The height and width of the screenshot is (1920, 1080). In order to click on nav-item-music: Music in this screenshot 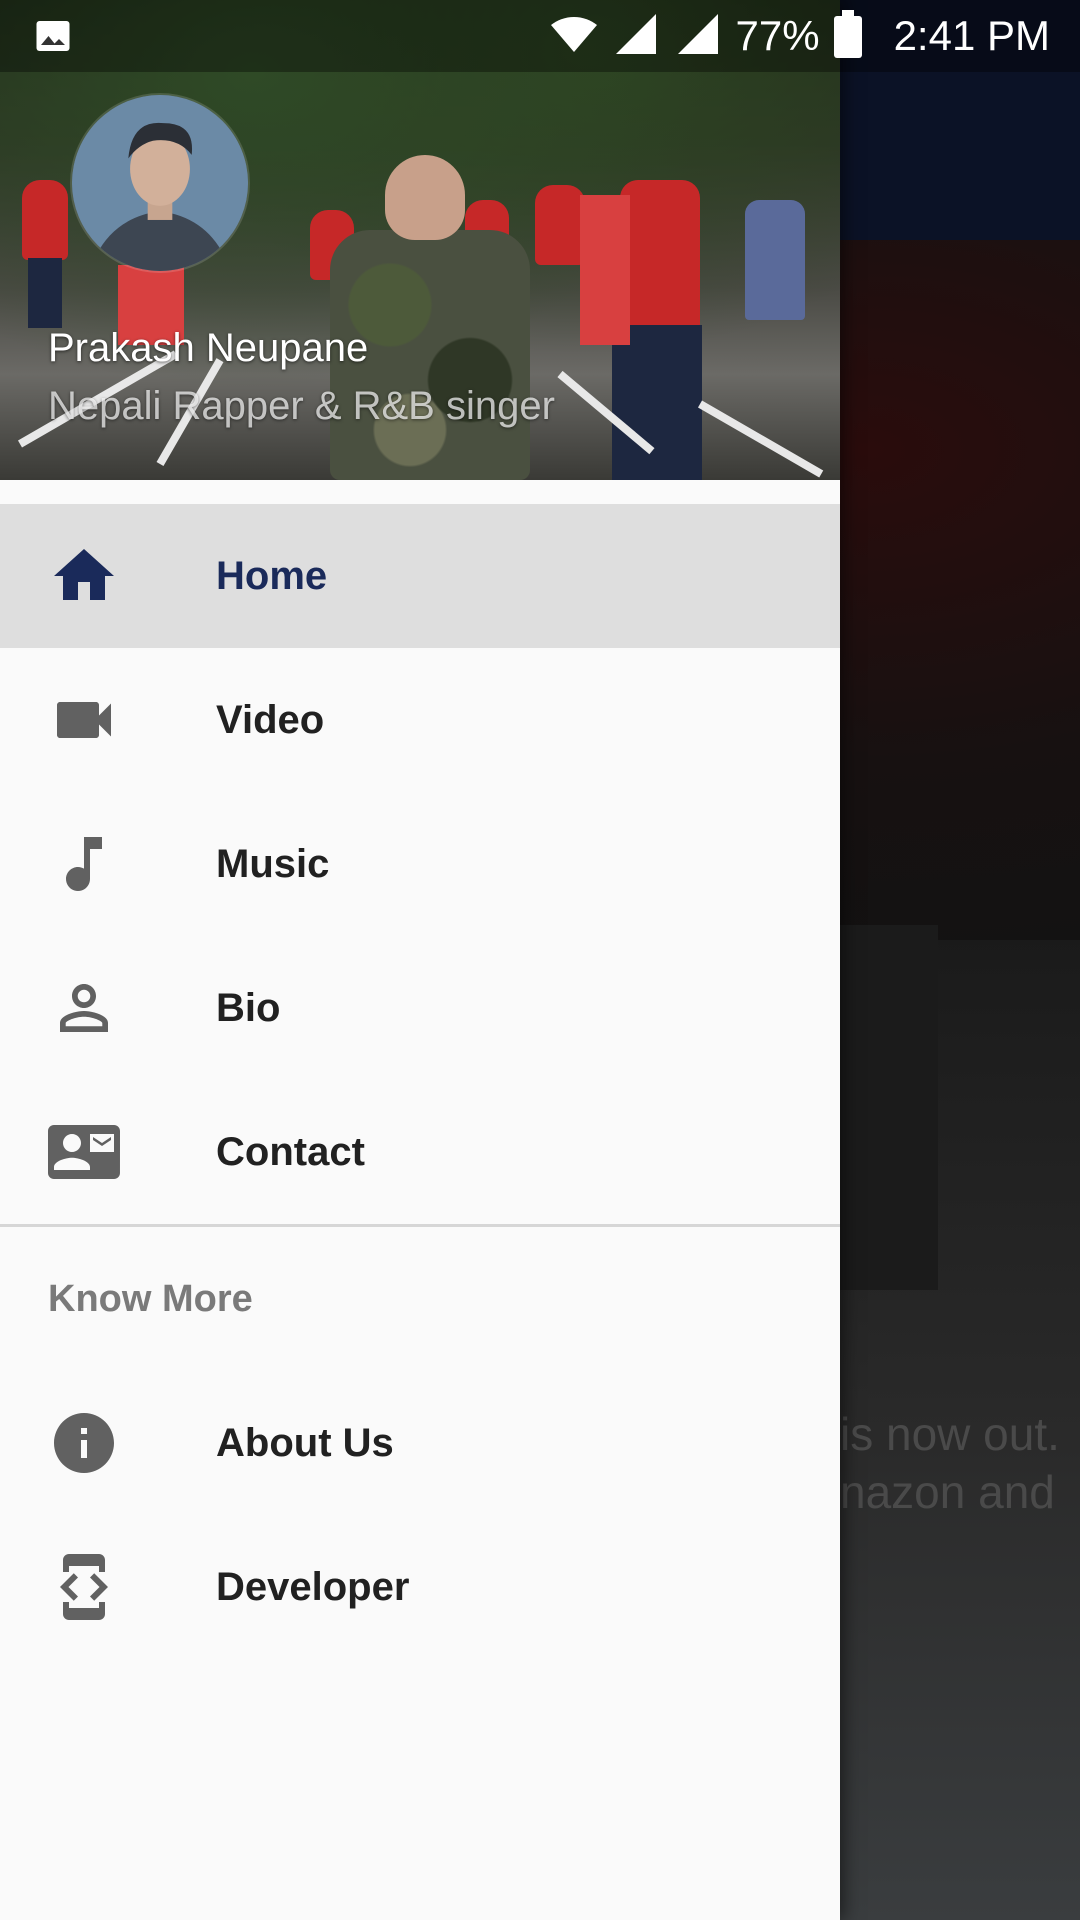, I will do `click(420, 864)`.